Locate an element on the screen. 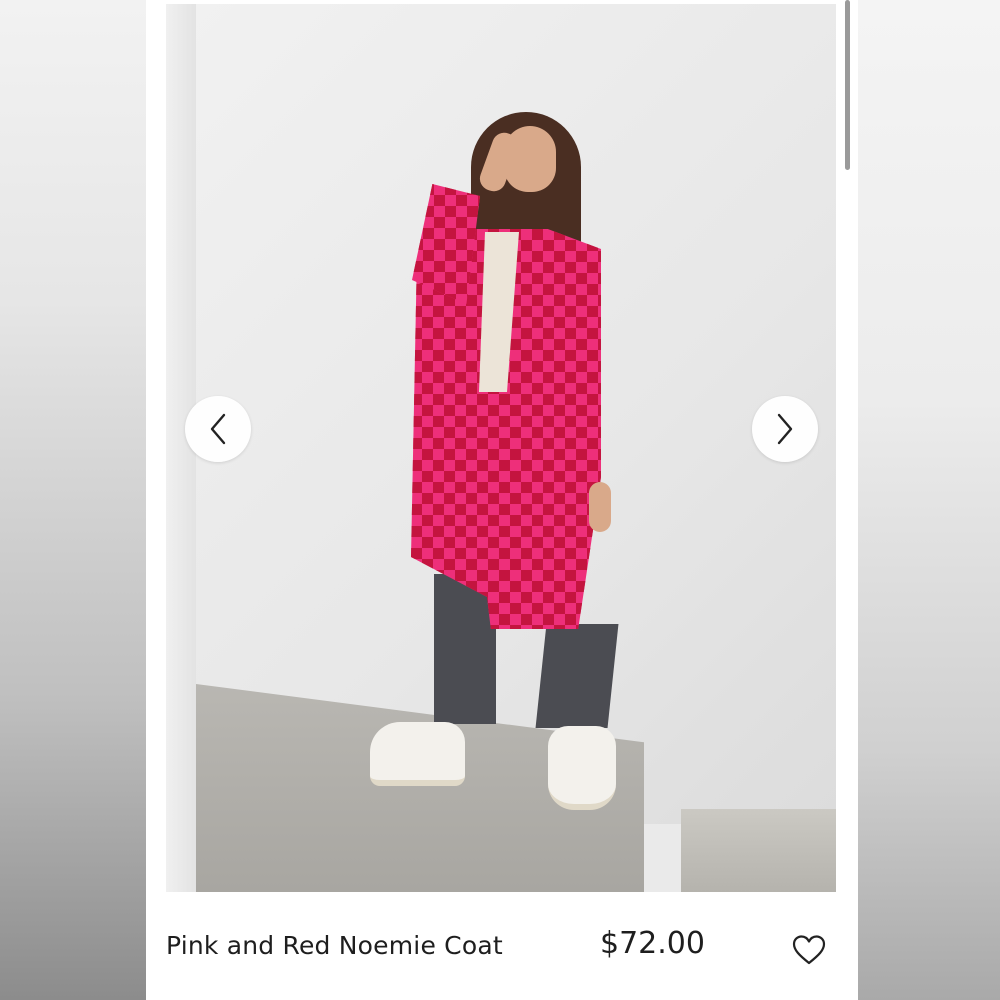 The width and height of the screenshot is (1000, 1000). chevron-left-icon is located at coordinates (218, 429).